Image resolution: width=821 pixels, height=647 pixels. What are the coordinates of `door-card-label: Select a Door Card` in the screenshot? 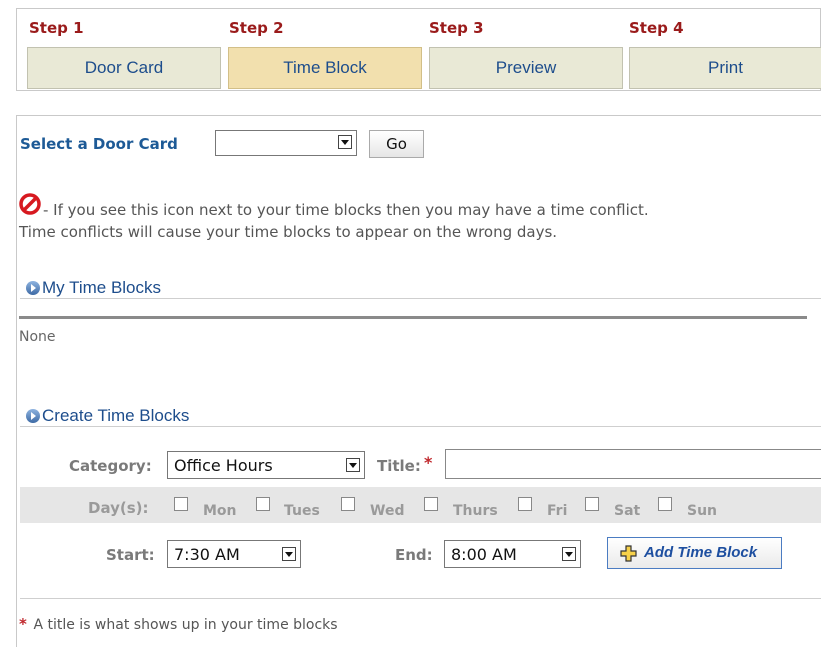 It's located at (99, 144).